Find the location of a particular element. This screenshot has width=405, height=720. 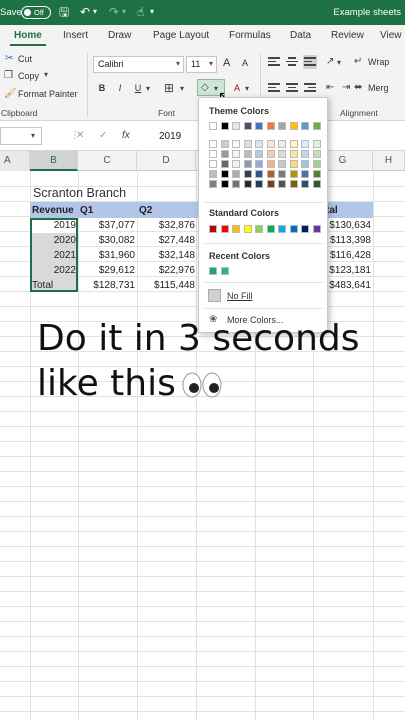

row-label-cell: 2019 is located at coordinates (54, 225).